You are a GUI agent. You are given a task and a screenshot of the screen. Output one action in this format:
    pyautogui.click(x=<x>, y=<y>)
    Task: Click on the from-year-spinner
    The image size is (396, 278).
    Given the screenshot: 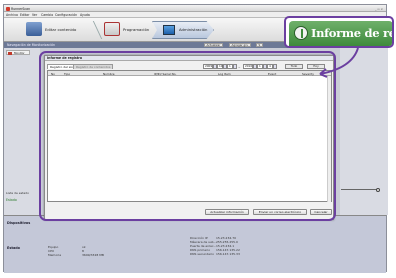 What is the action you would take?
    pyautogui.click(x=215, y=66)
    